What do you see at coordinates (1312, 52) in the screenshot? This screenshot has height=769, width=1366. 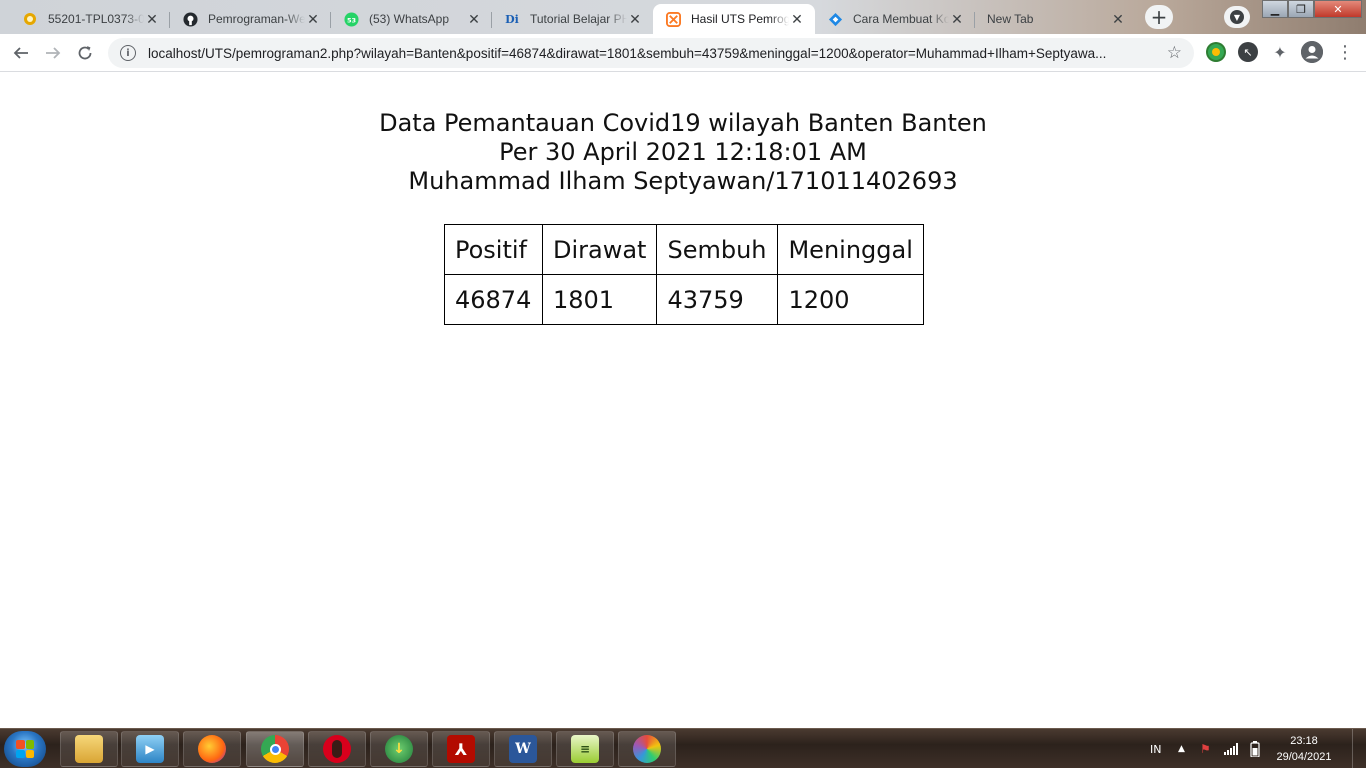 I see `profile-avatar-icon` at bounding box center [1312, 52].